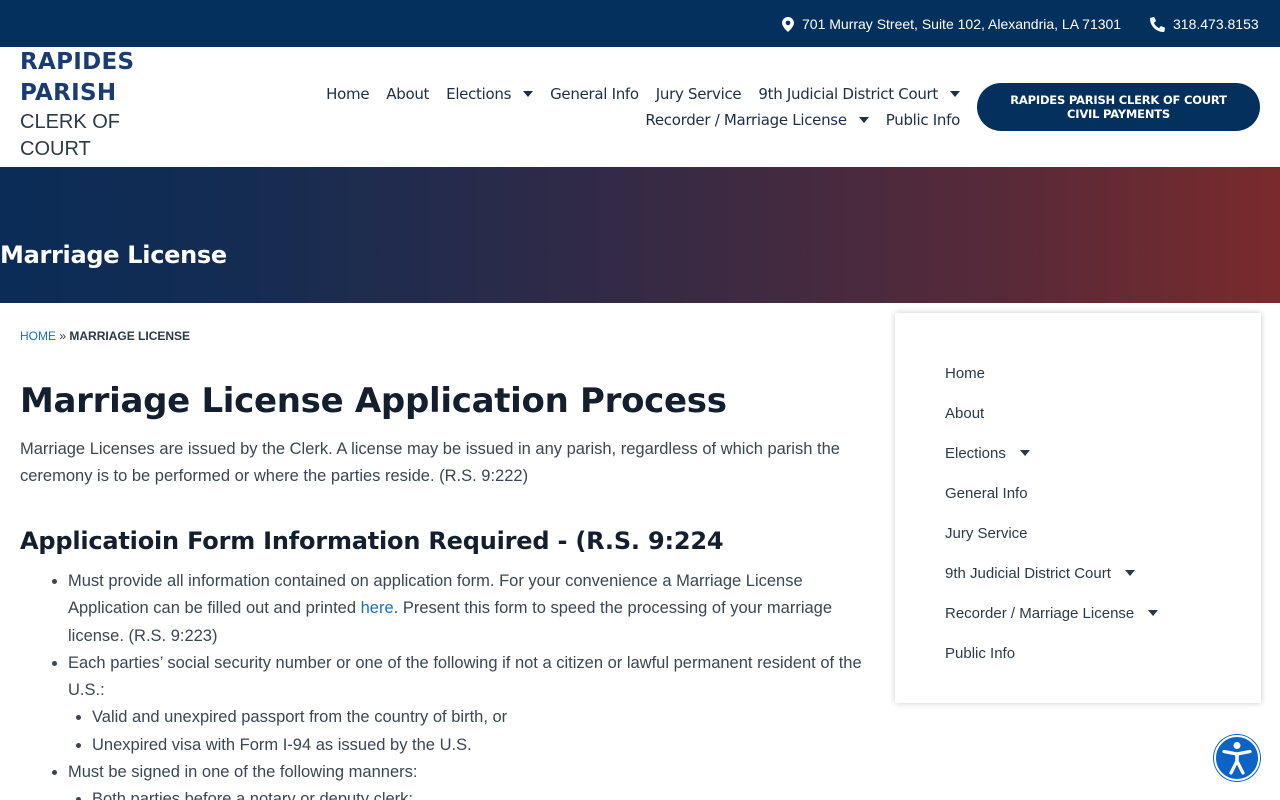 The width and height of the screenshot is (1280, 800). What do you see at coordinates (1216, 24) in the screenshot?
I see `phone-text: 318.473.8153` at bounding box center [1216, 24].